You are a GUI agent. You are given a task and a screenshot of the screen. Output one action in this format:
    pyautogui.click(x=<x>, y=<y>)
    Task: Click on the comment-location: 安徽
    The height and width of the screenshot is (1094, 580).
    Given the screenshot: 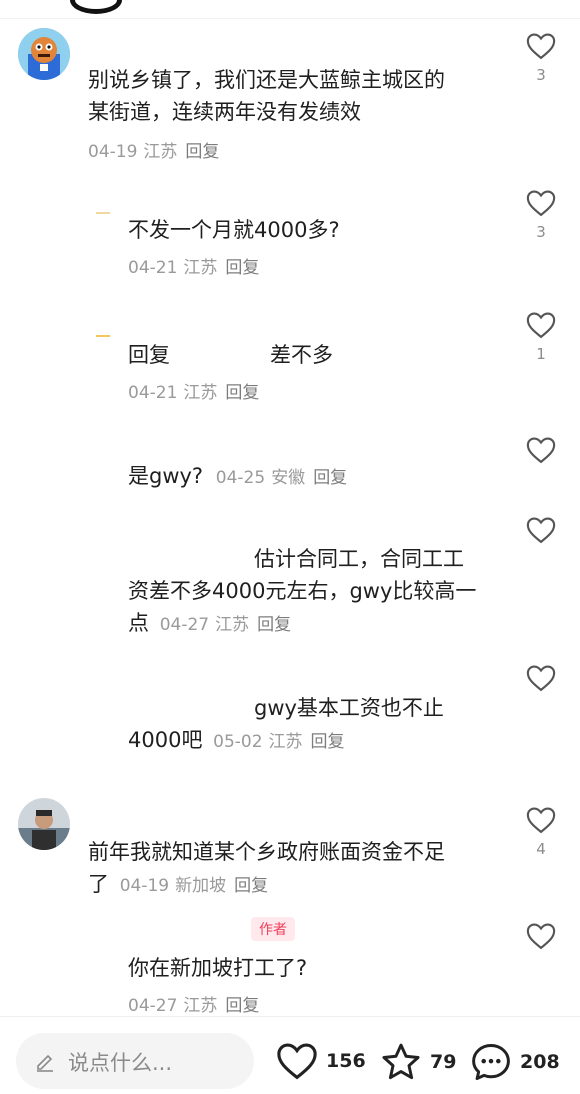 What is the action you would take?
    pyautogui.click(x=288, y=478)
    